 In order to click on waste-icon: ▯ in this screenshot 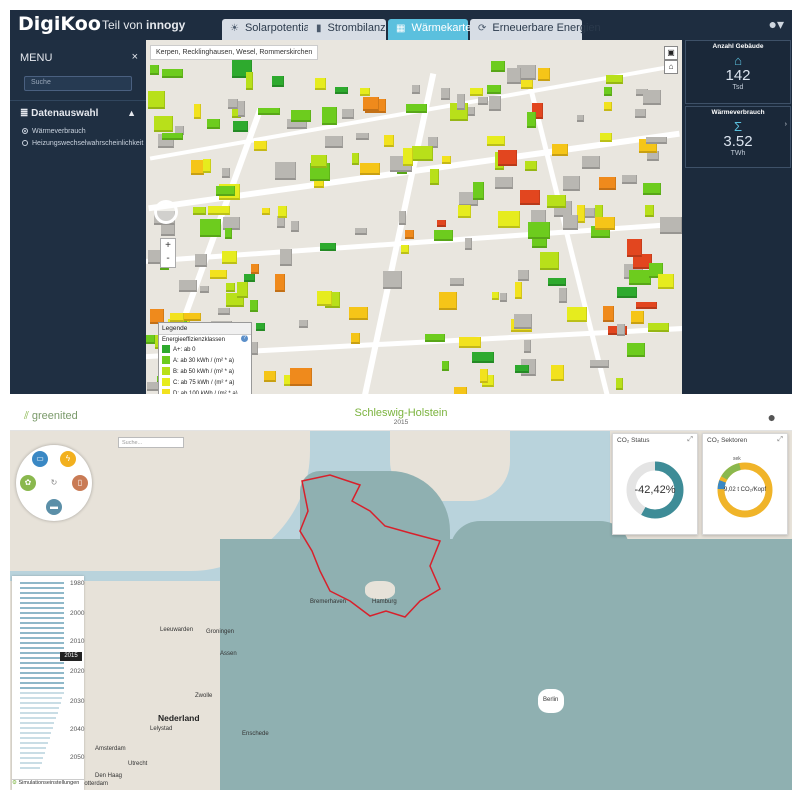, I will do `click(80, 483)`.